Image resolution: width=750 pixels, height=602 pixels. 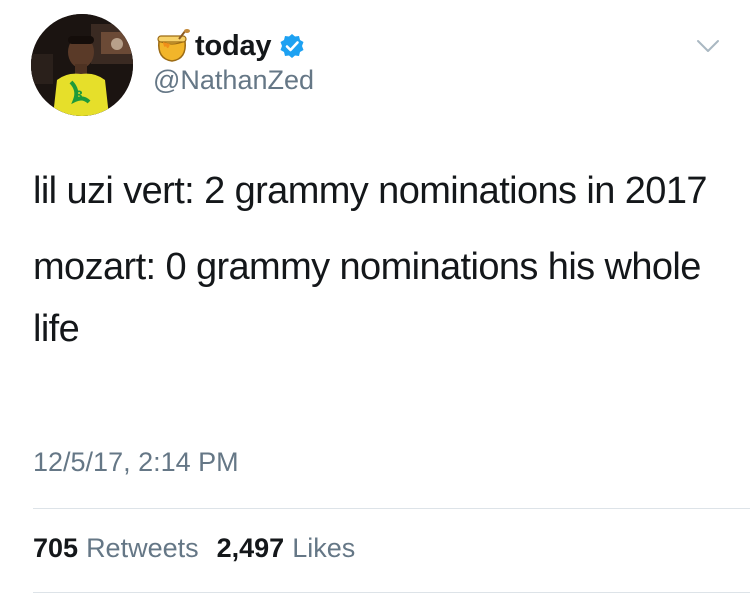 What do you see at coordinates (292, 46) in the screenshot?
I see `verified-badge-icon` at bounding box center [292, 46].